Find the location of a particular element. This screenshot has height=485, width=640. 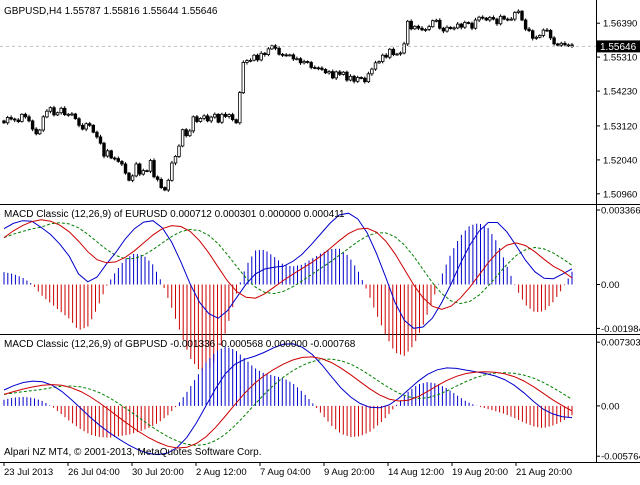

current-price-value: 1.55646 is located at coordinates (618, 47).